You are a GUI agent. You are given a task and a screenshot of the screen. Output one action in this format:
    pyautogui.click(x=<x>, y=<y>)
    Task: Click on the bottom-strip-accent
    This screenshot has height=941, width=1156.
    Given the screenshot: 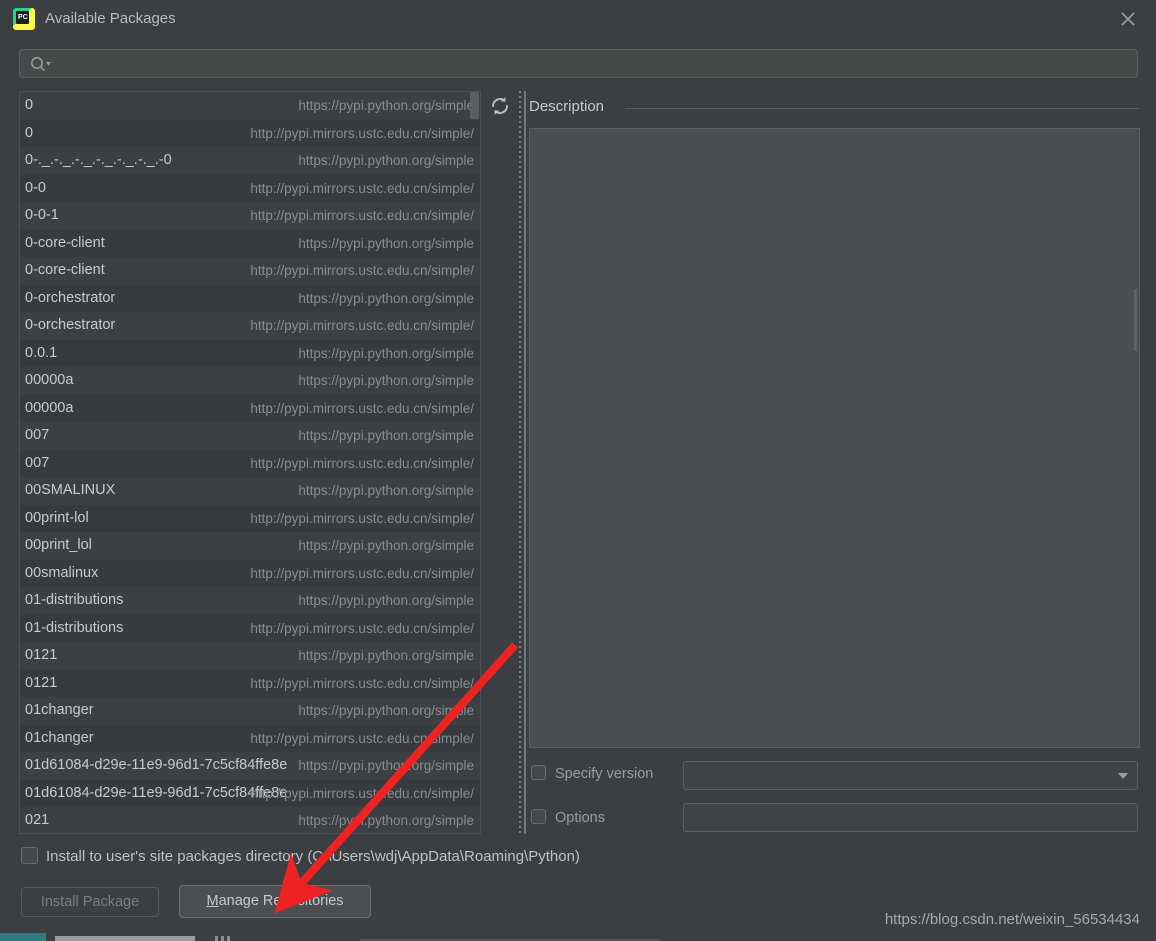 What is the action you would take?
    pyautogui.click(x=23, y=937)
    